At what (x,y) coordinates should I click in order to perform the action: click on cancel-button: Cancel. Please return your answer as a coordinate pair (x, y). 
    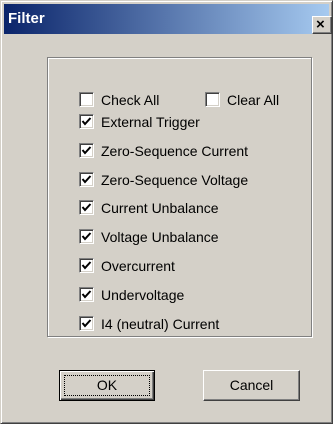
    Looking at the image, I should click on (251, 385).